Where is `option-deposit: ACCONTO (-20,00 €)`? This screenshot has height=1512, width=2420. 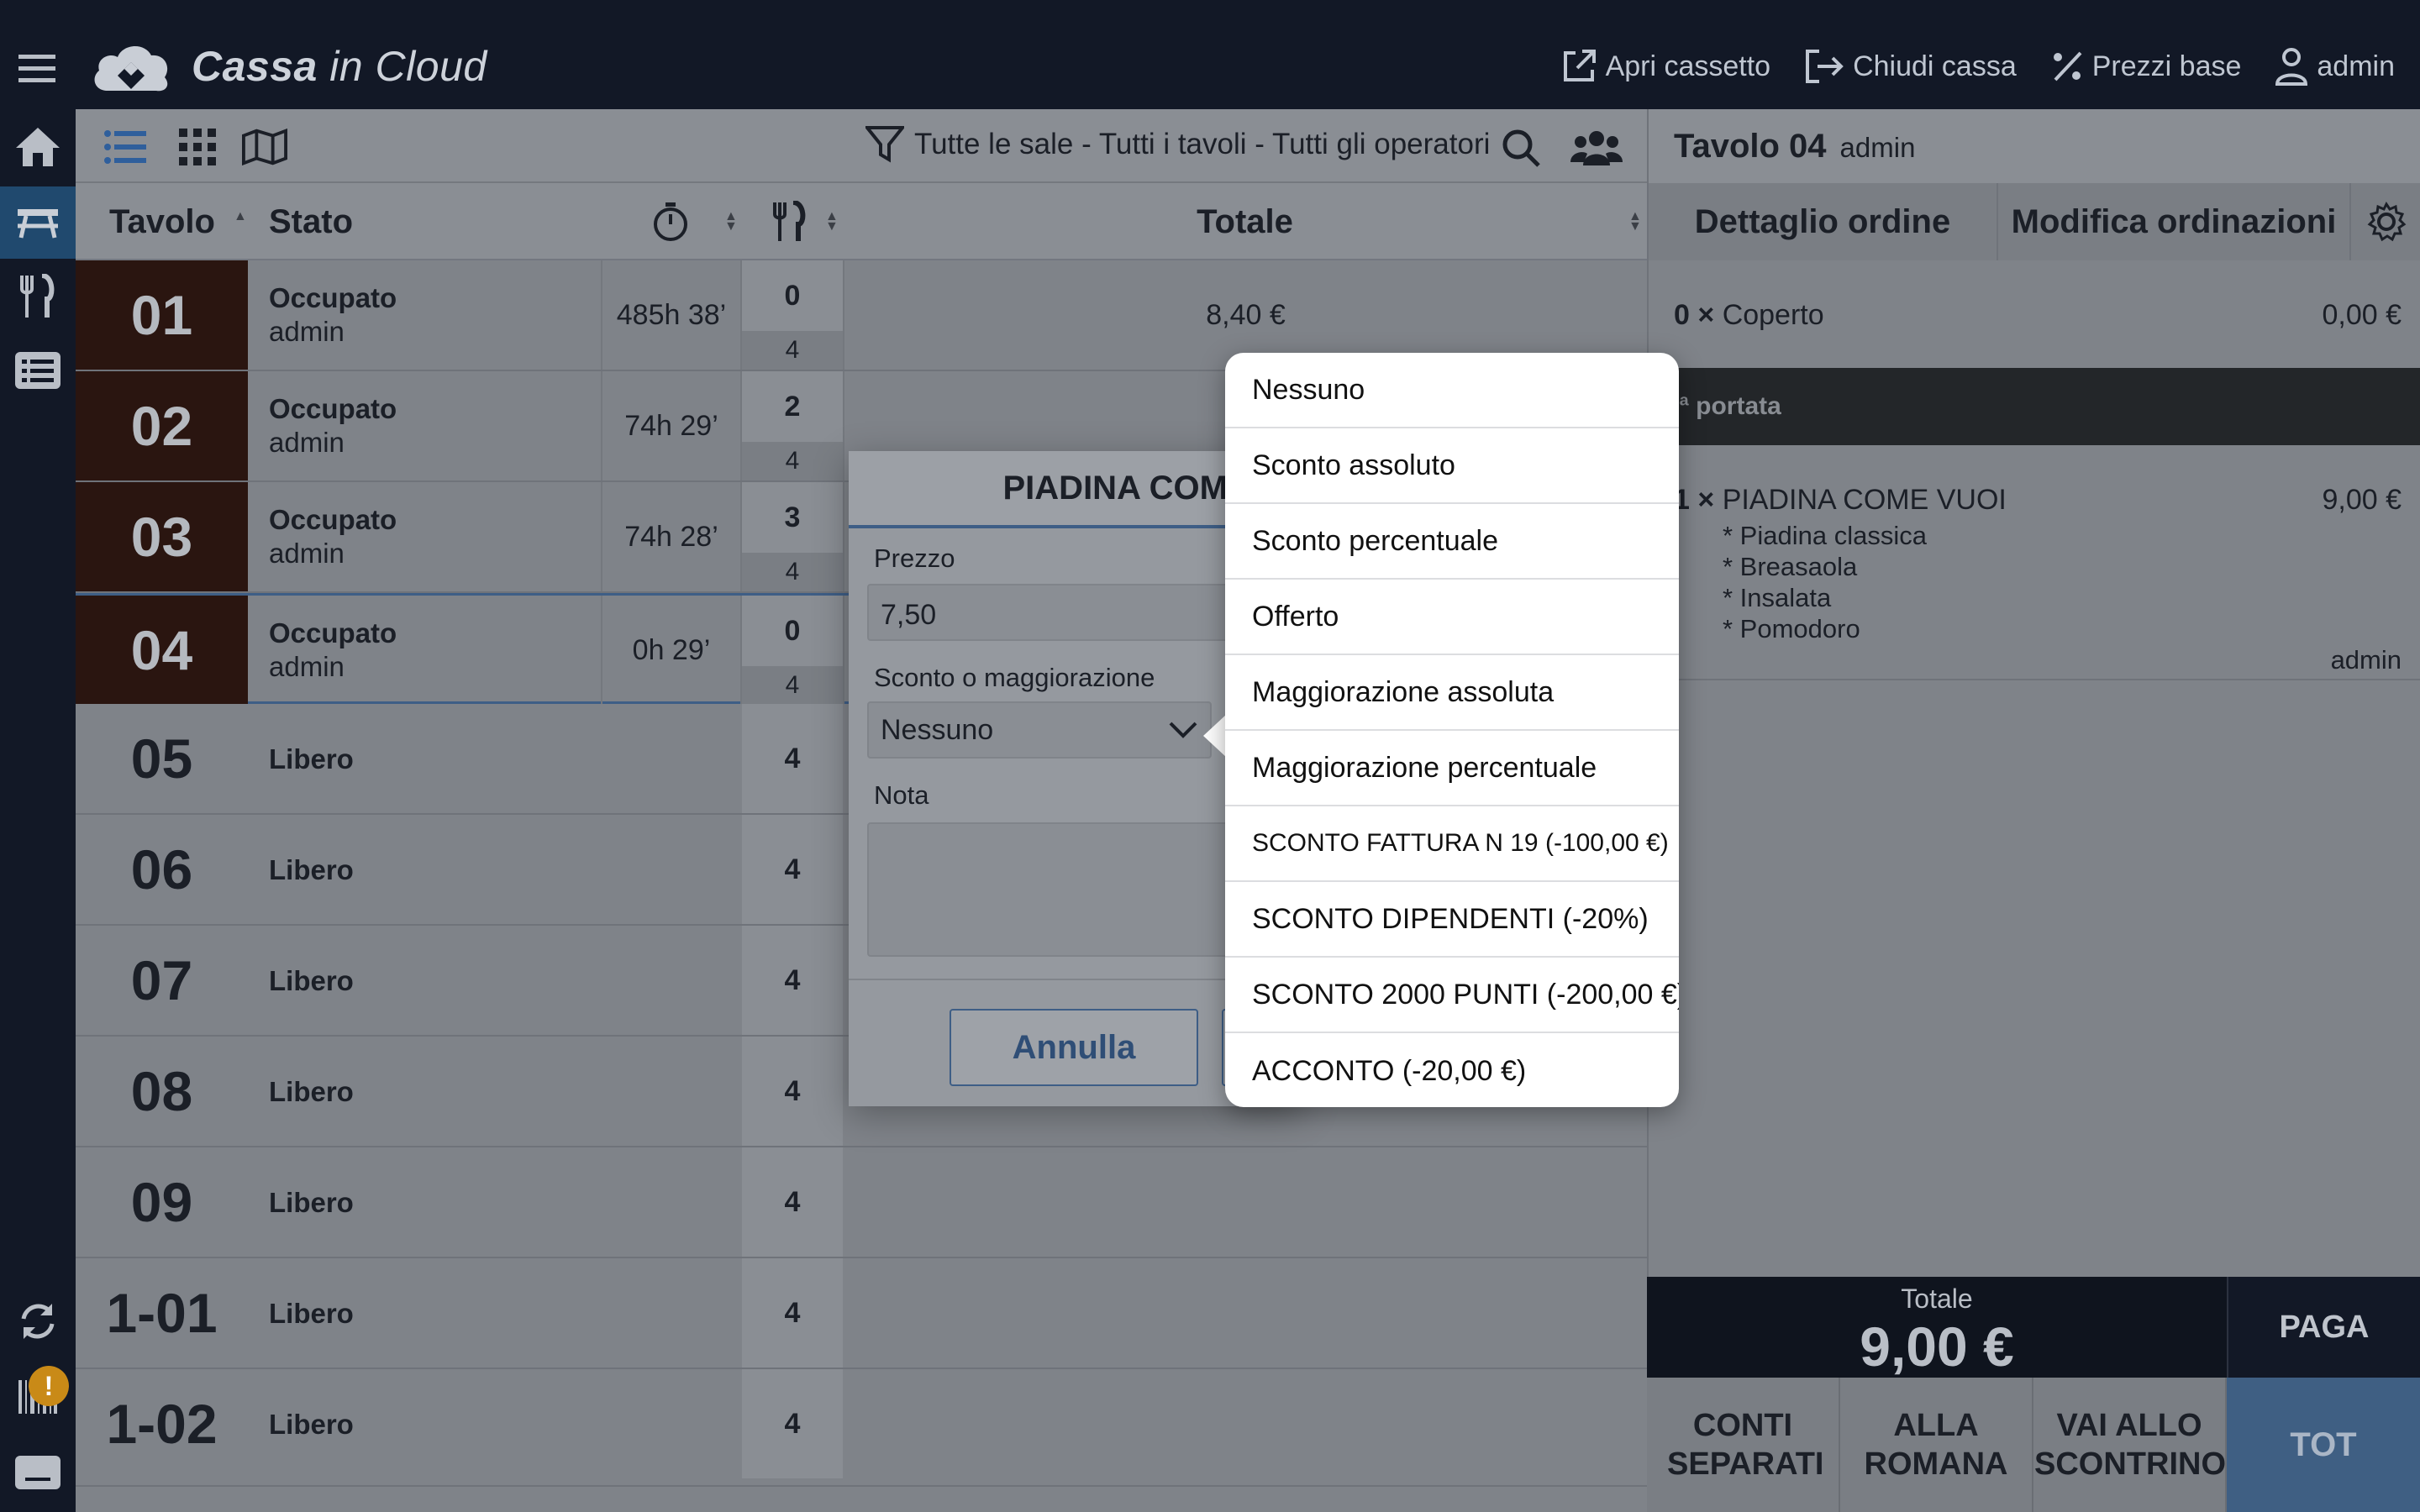
option-deposit: ACCONTO (-20,00 €) is located at coordinates (1452, 1070).